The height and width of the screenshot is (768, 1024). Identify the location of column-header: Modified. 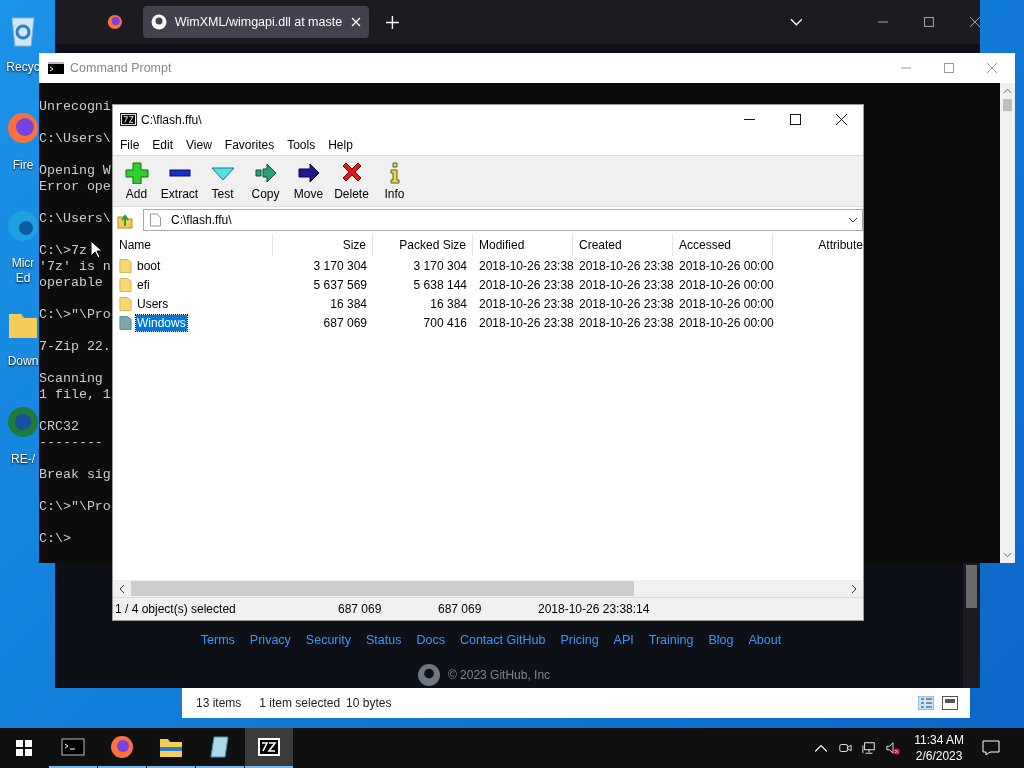
(523, 245).